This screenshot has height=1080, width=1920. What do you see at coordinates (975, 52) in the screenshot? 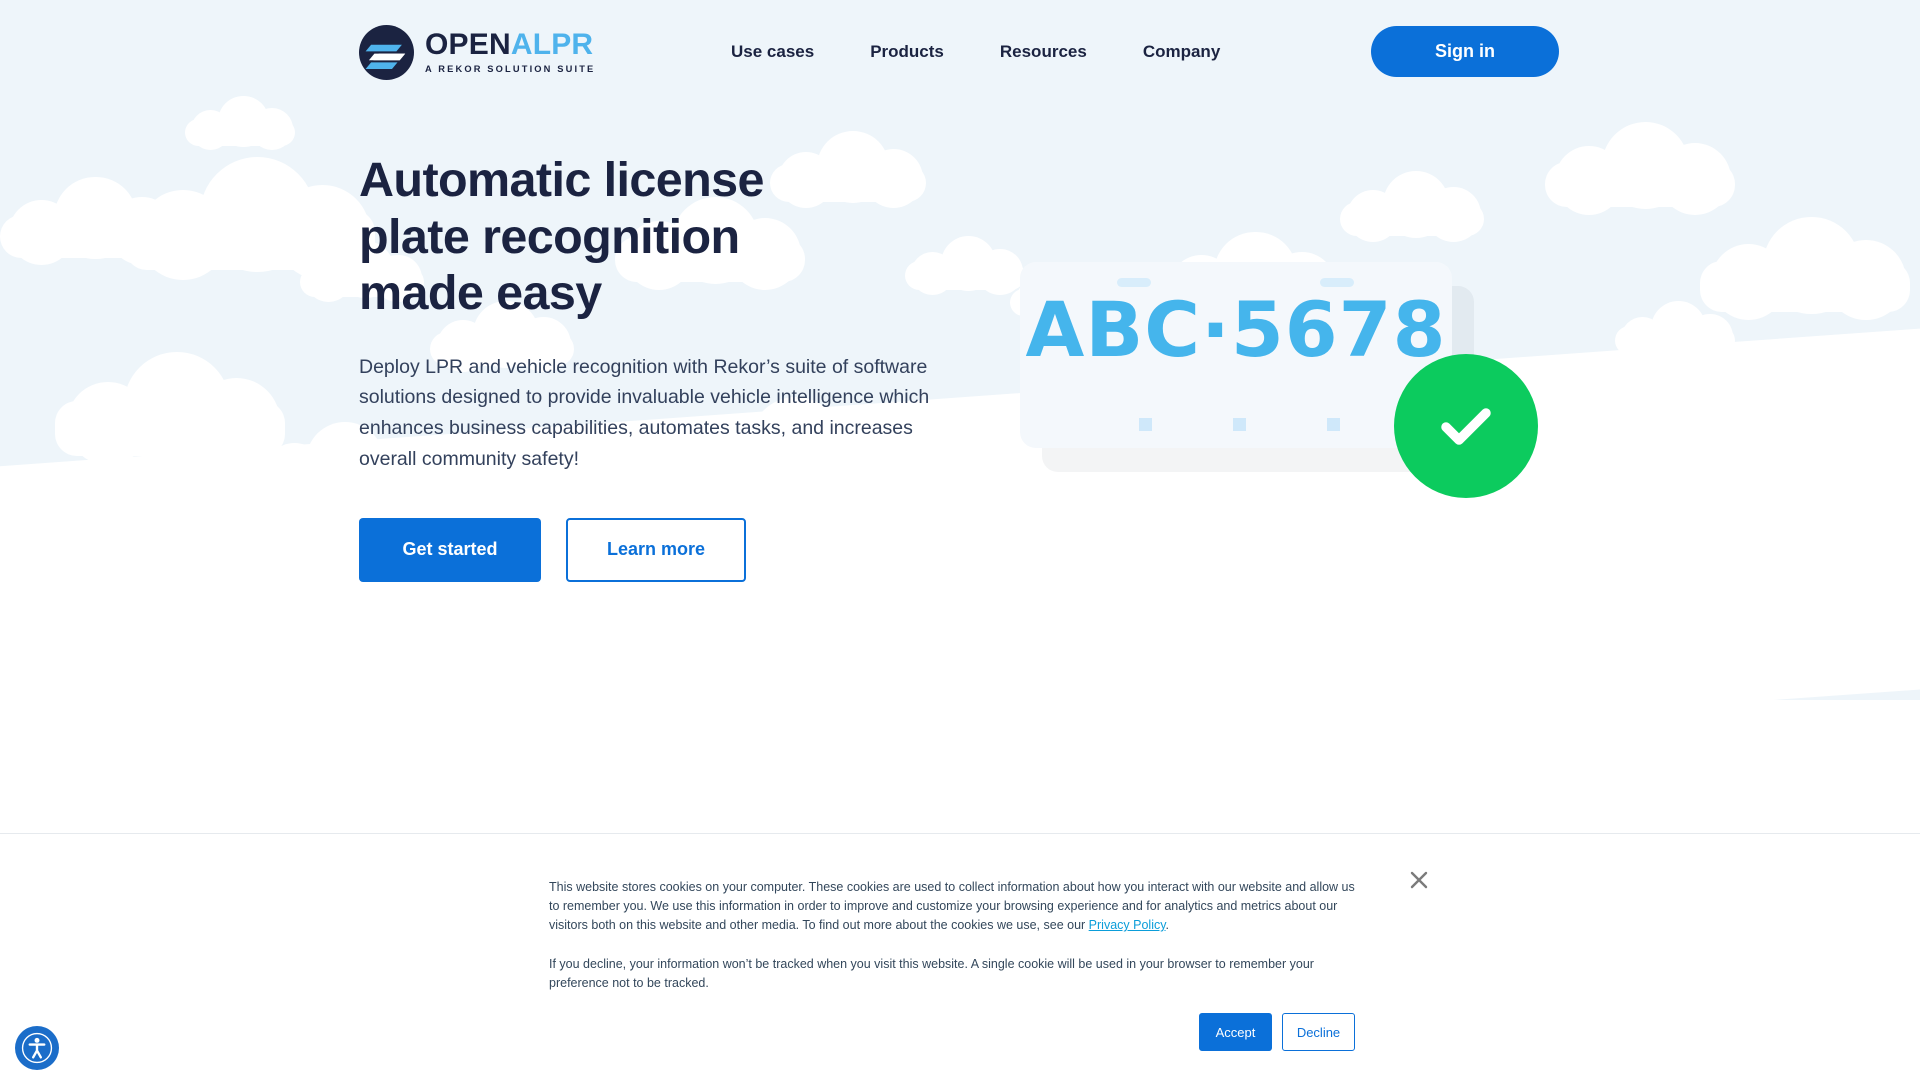
I see `main-navigation: Use cases Products Resources Company` at bounding box center [975, 52].